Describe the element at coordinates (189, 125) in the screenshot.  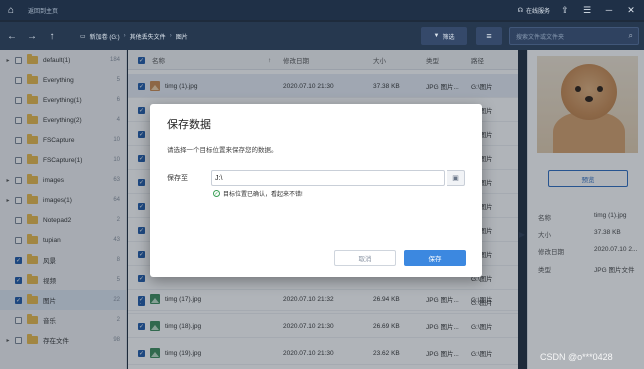
I see `dialog-title: 保存数据` at that location.